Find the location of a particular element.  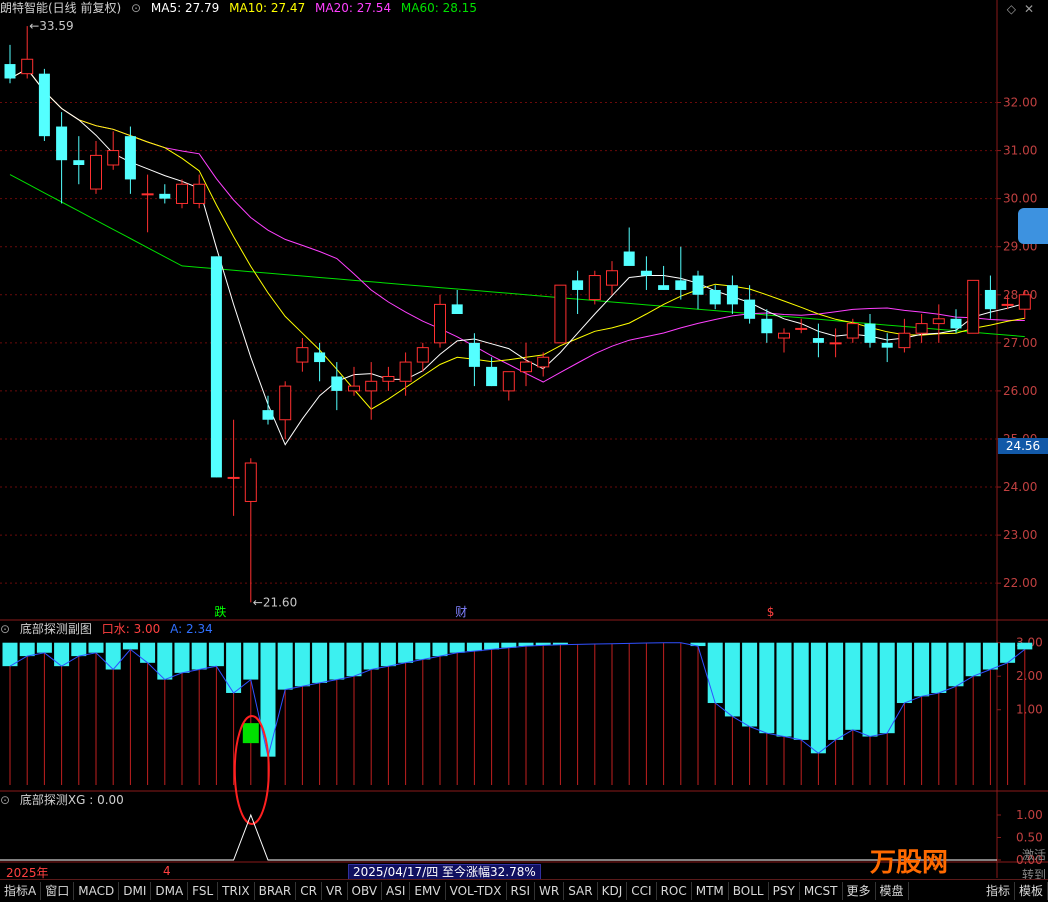

dropdown-icon: ⊙ is located at coordinates (136, 8).